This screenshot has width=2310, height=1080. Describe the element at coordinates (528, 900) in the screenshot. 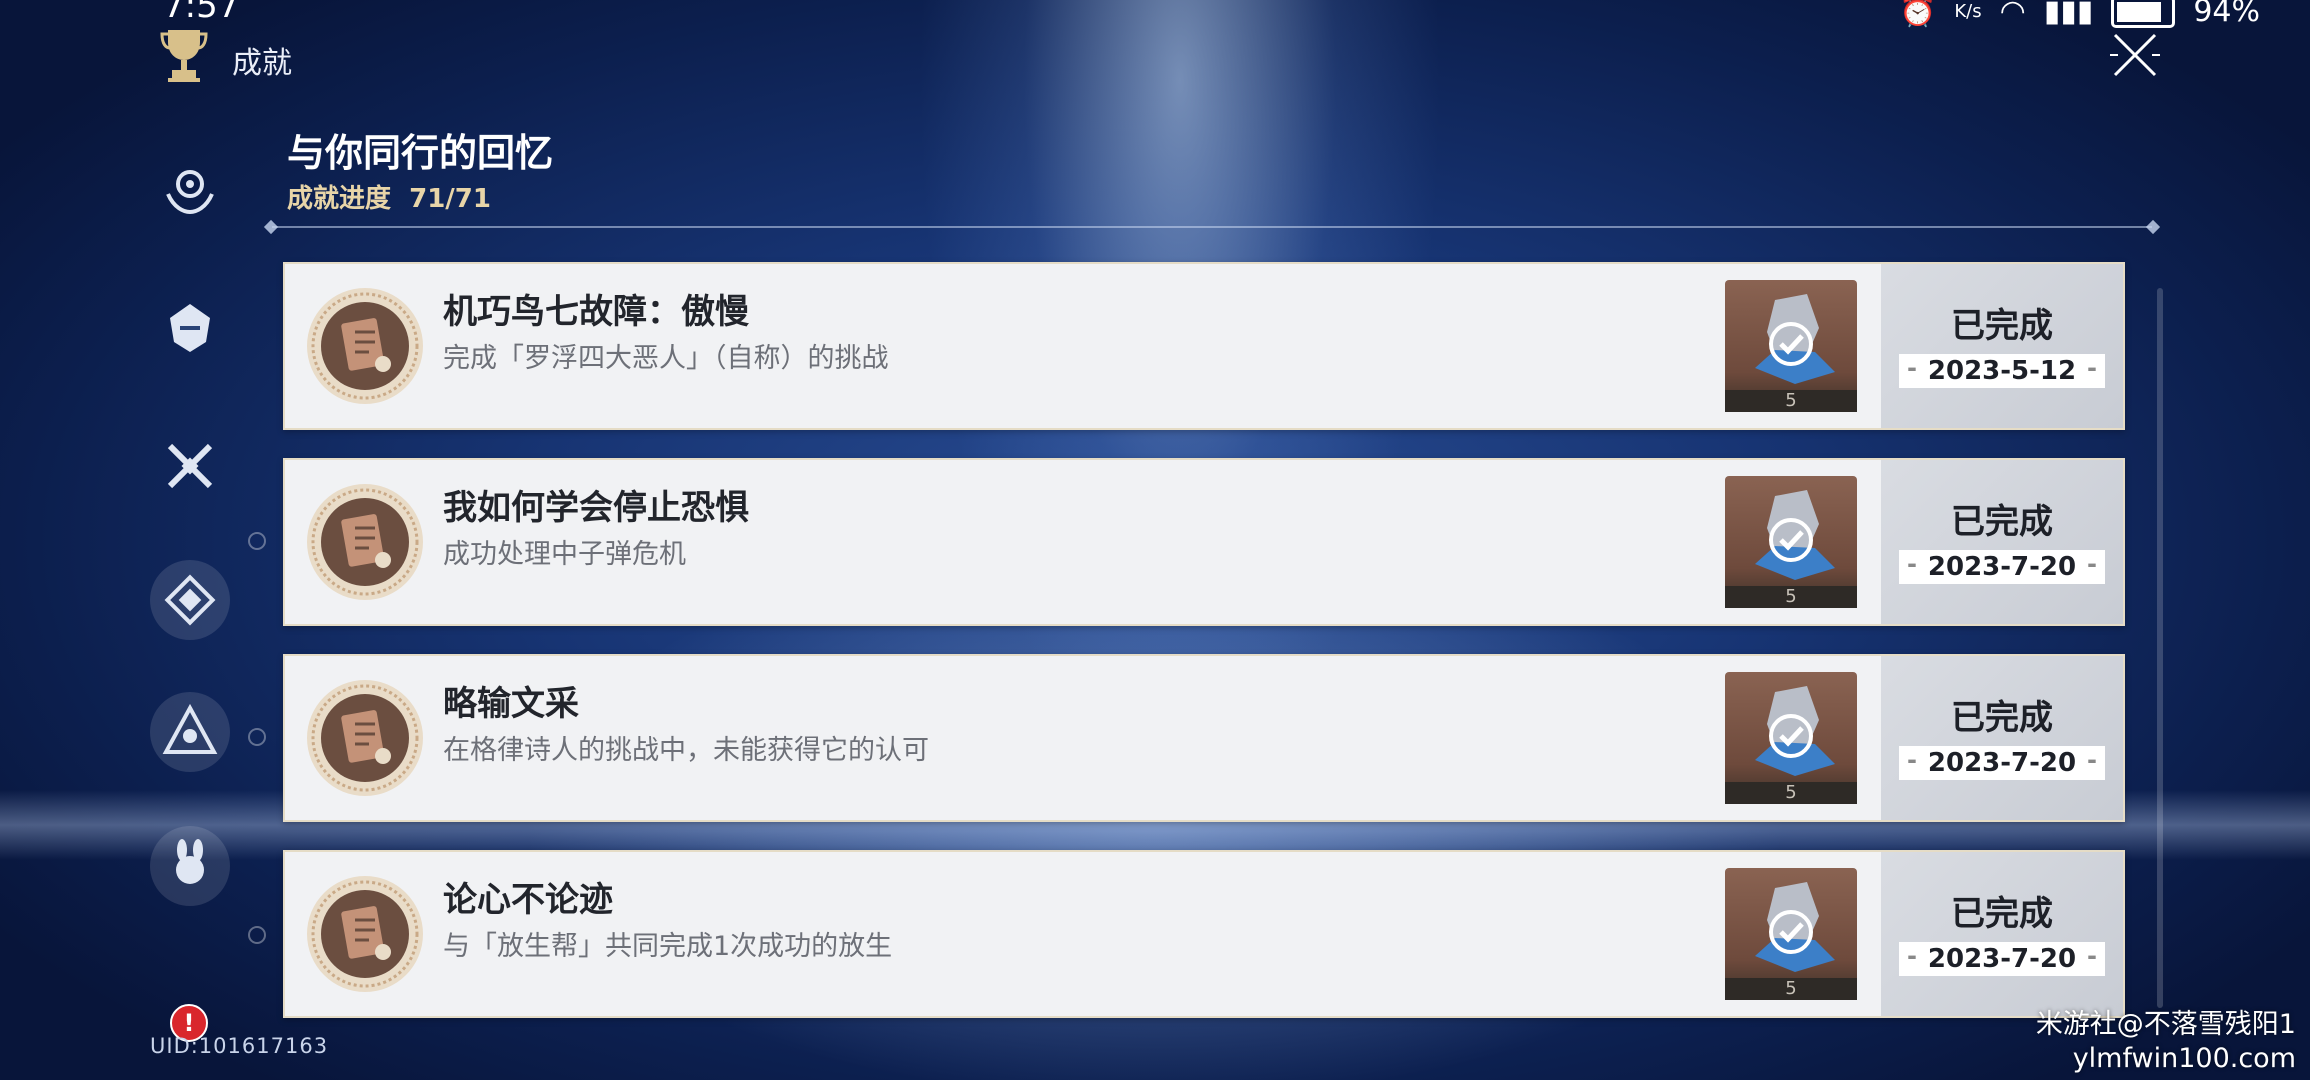

I see `achievement-title: 论心不论迹` at that location.